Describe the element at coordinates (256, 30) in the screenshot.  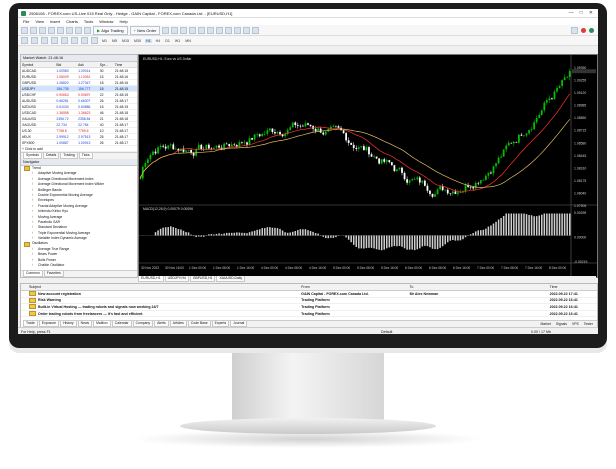
I see `templates-icon` at that location.